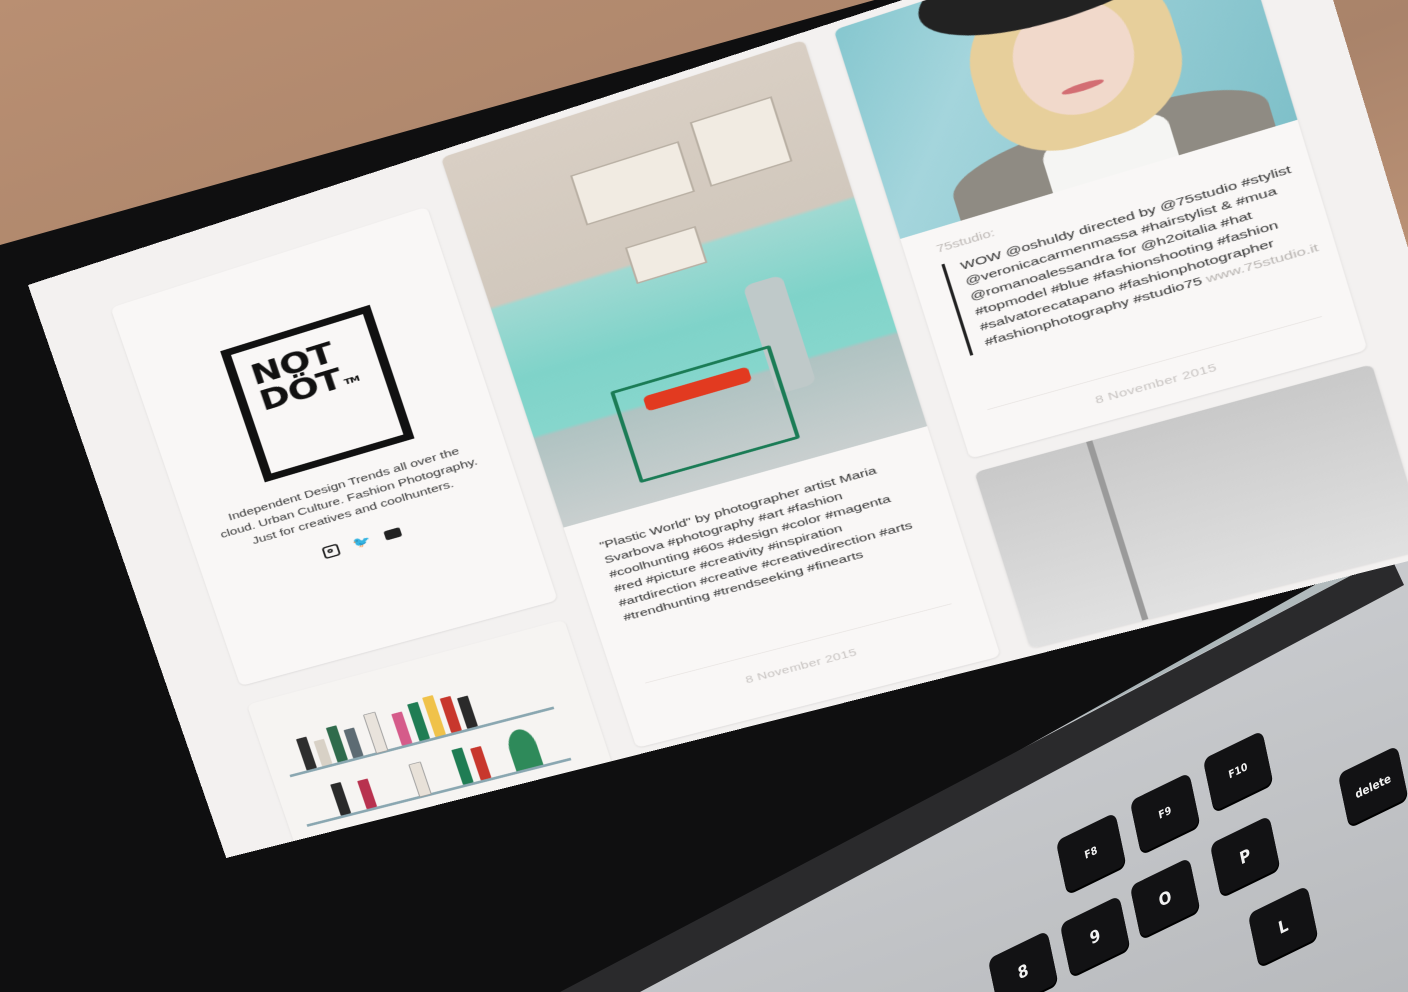 This screenshot has height=992, width=1408. I want to click on key-label: P, so click(1245, 856).